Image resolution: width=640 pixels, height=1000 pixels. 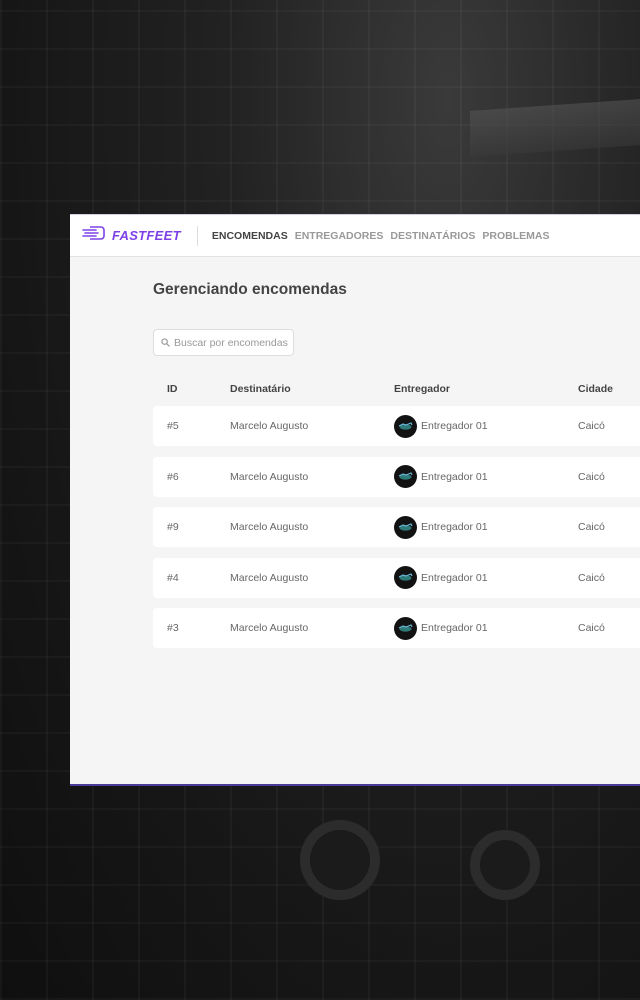 What do you see at coordinates (432, 236) in the screenshot?
I see `nav-item-destinatarios: DESTINATÁRIOS` at bounding box center [432, 236].